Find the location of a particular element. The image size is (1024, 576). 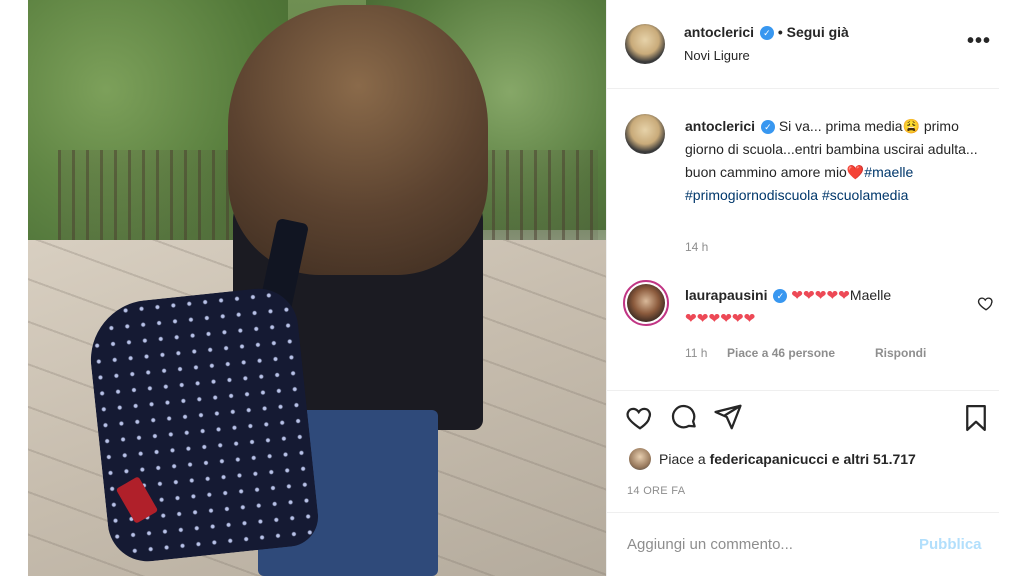

hashtag-primogiornodiscuola: #primogiornodiscuola is located at coordinates (751, 195).